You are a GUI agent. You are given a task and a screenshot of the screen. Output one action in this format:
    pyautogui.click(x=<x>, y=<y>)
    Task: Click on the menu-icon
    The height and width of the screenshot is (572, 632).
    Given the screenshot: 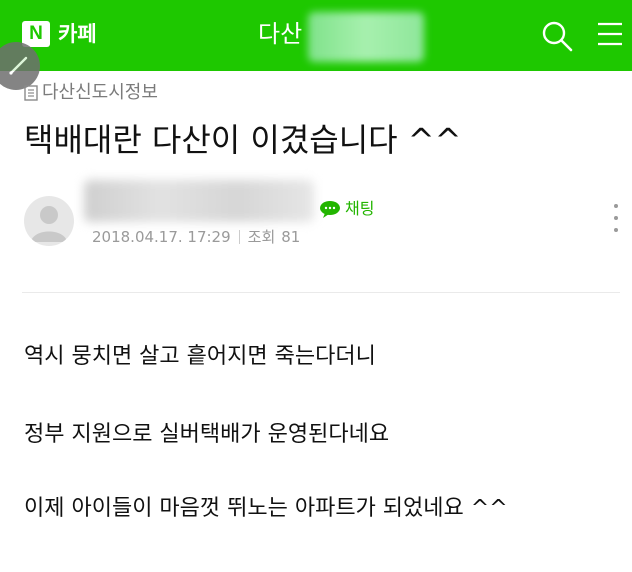 What is the action you would take?
    pyautogui.click(x=610, y=34)
    